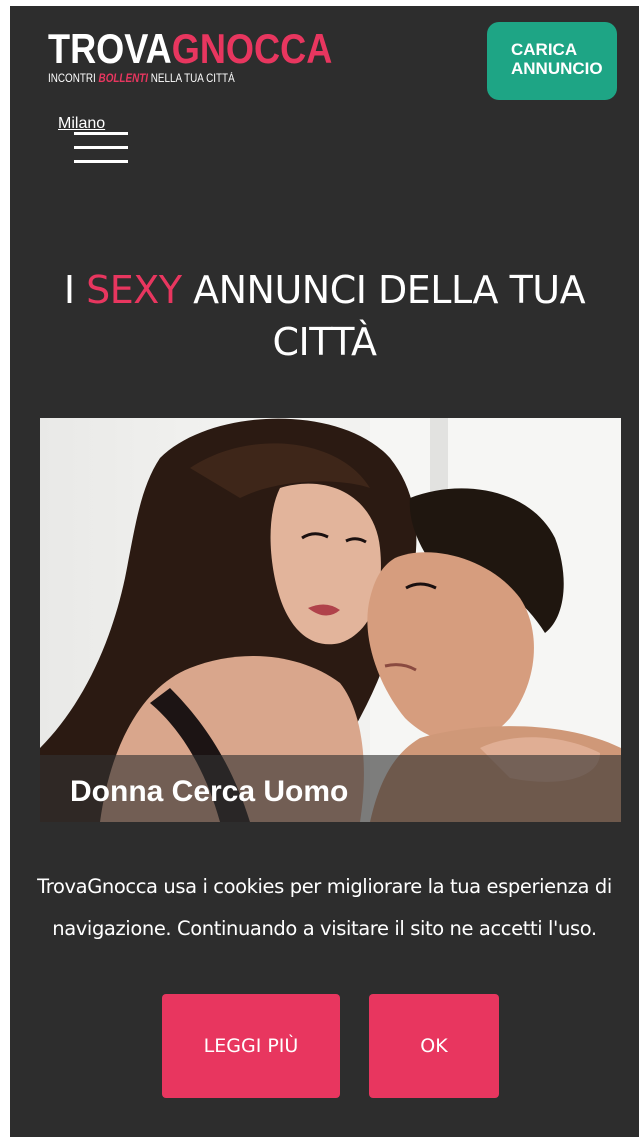  I want to click on logo-word-gnocca: GNOCCA, so click(252, 48).